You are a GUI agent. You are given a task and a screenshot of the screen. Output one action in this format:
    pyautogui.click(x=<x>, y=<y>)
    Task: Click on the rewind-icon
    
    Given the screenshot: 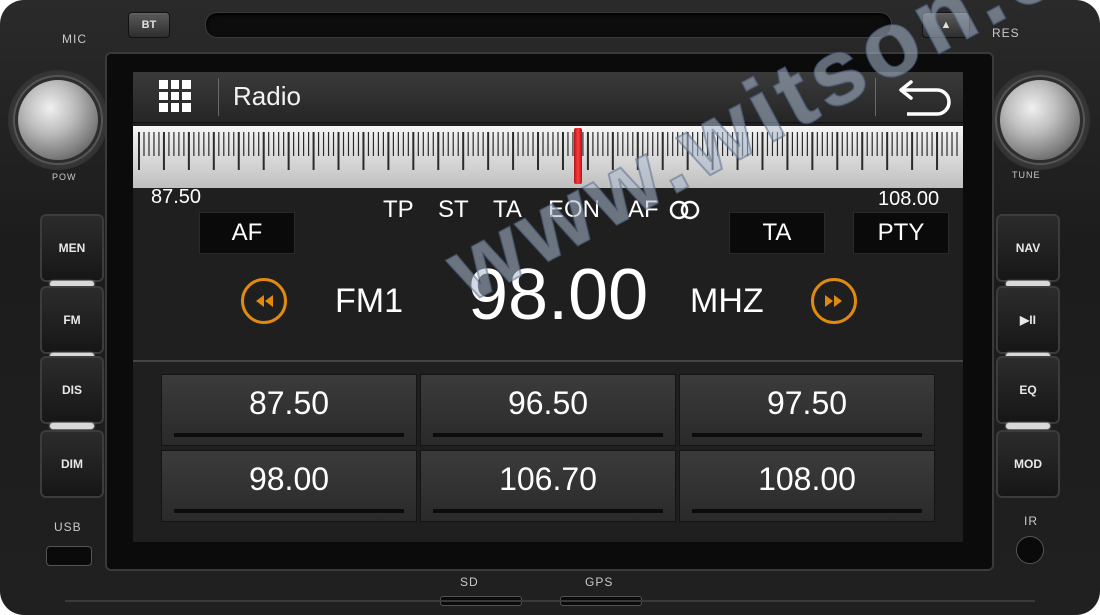 What is the action you would take?
    pyautogui.click(x=264, y=301)
    